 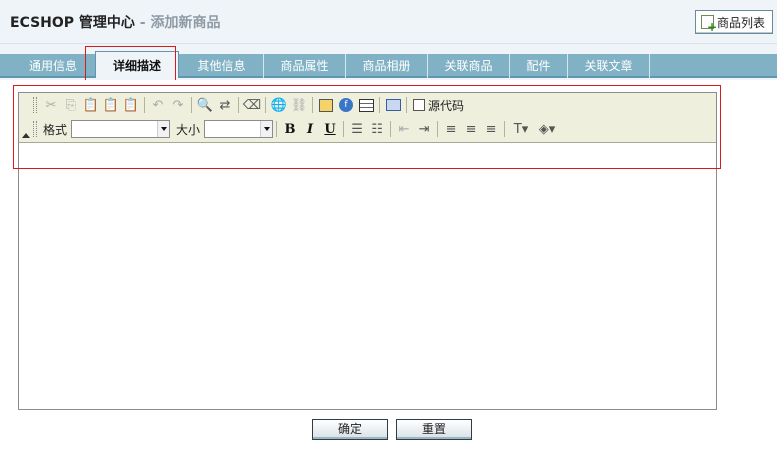 I want to click on paste-text-icon: 📋, so click(x=111, y=105).